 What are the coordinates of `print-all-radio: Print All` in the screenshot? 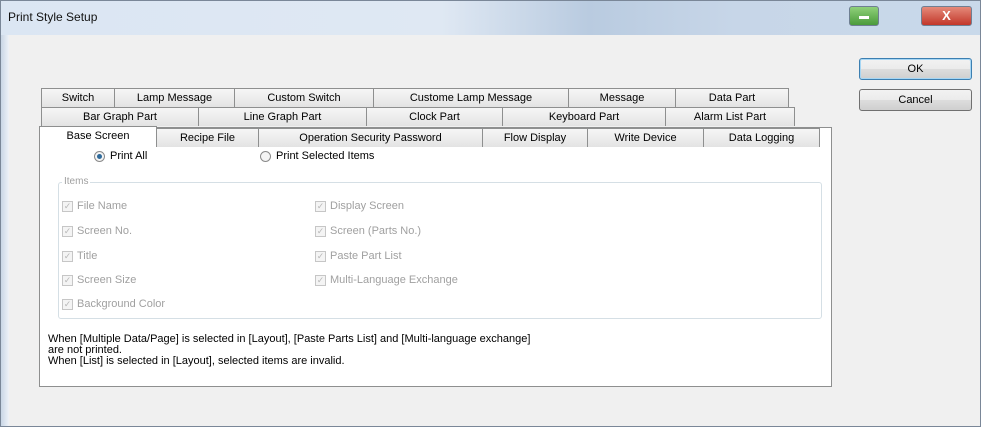 It's located at (120, 156).